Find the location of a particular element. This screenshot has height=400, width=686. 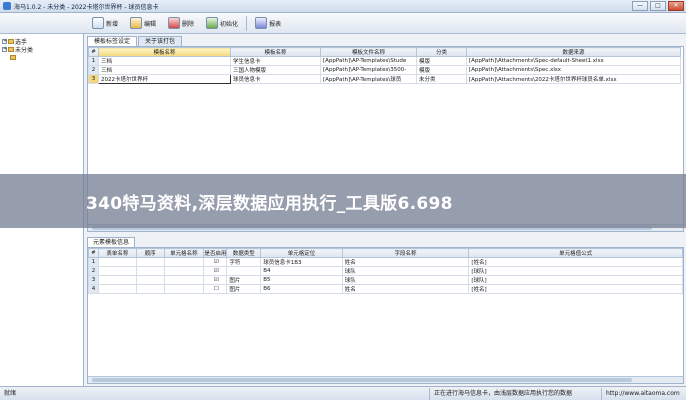

tab-strip: 模板标签设定 关于该打包 is located at coordinates (135, 41).